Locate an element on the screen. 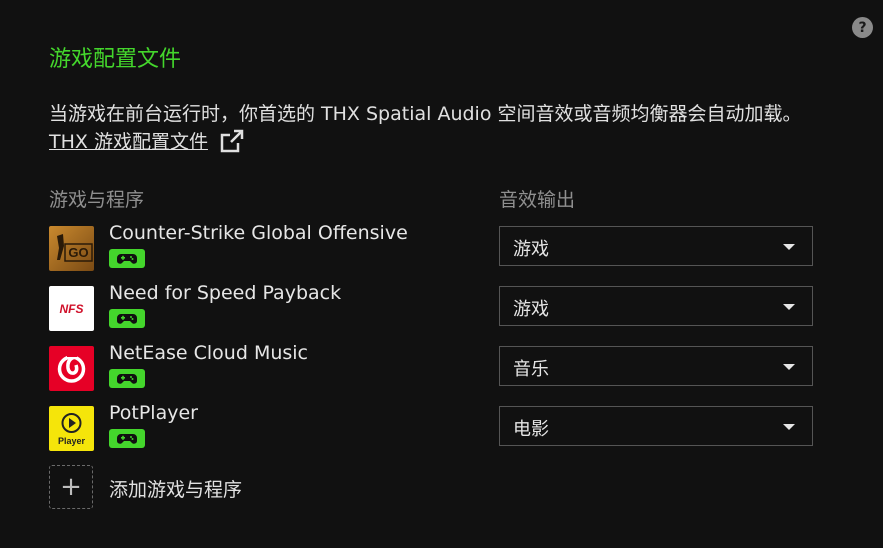 The width and height of the screenshot is (883, 548). app-row-csgo: GO Counter-Strike Global Offensive 游戏 is located at coordinates (434, 247).